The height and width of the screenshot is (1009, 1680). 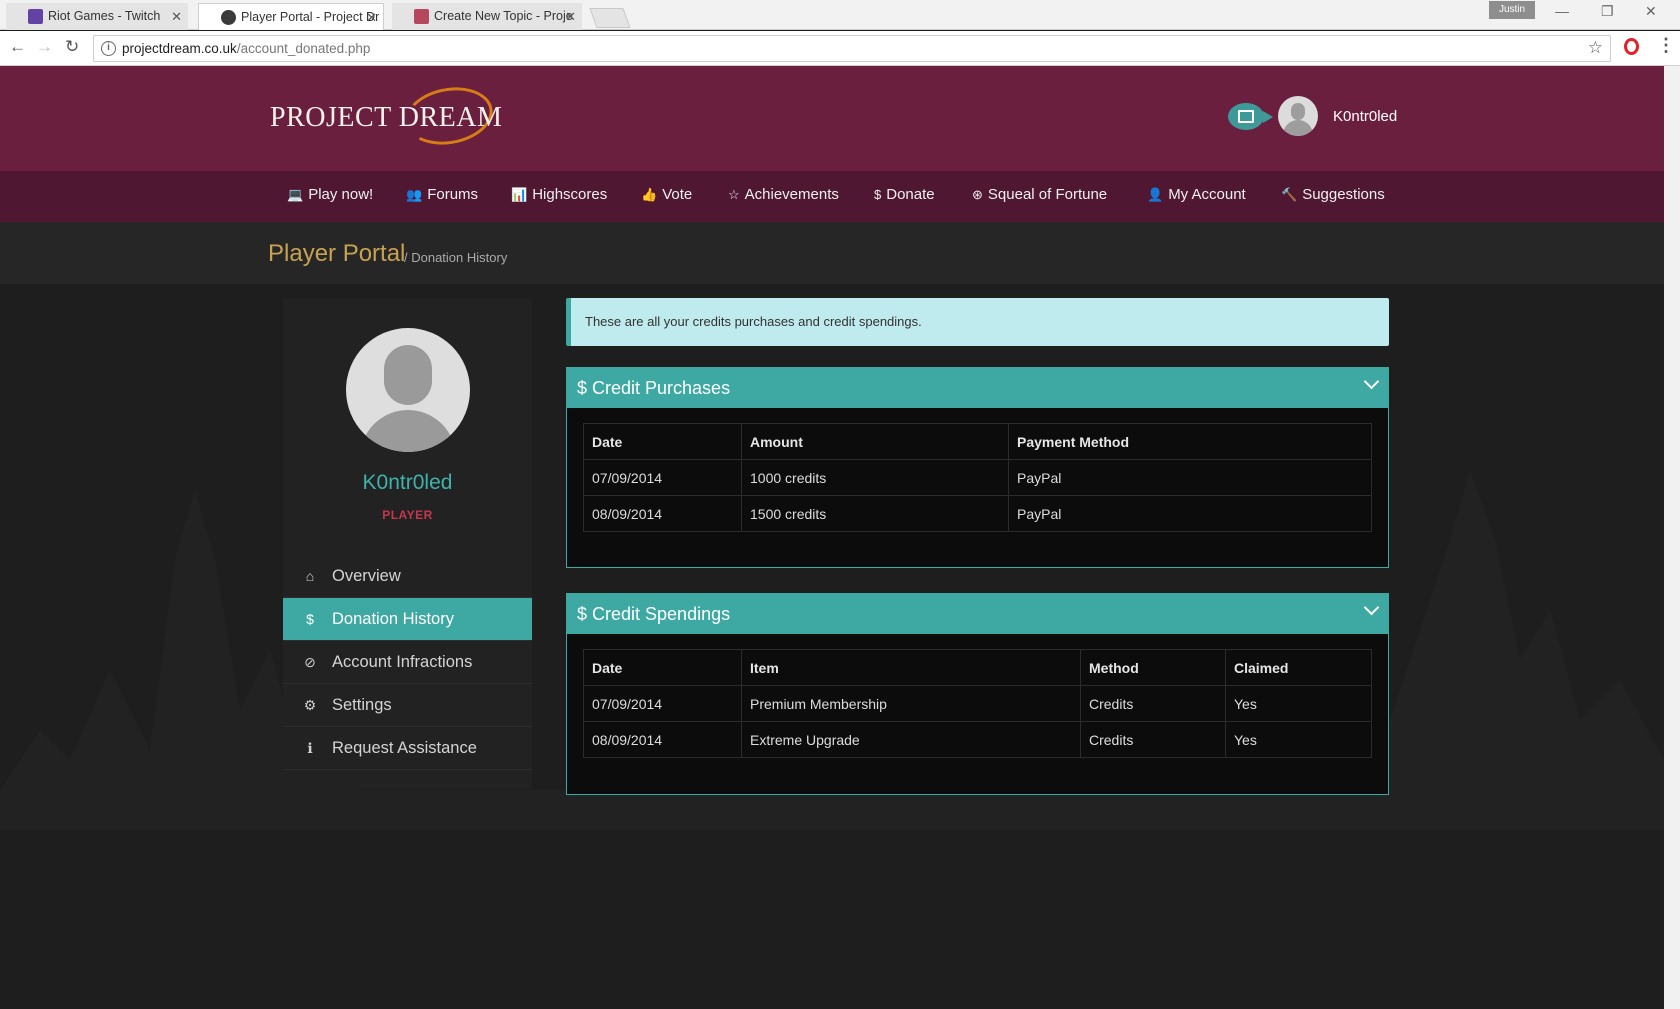 What do you see at coordinates (1651, 11) in the screenshot?
I see `close-window-icon: ✕` at bounding box center [1651, 11].